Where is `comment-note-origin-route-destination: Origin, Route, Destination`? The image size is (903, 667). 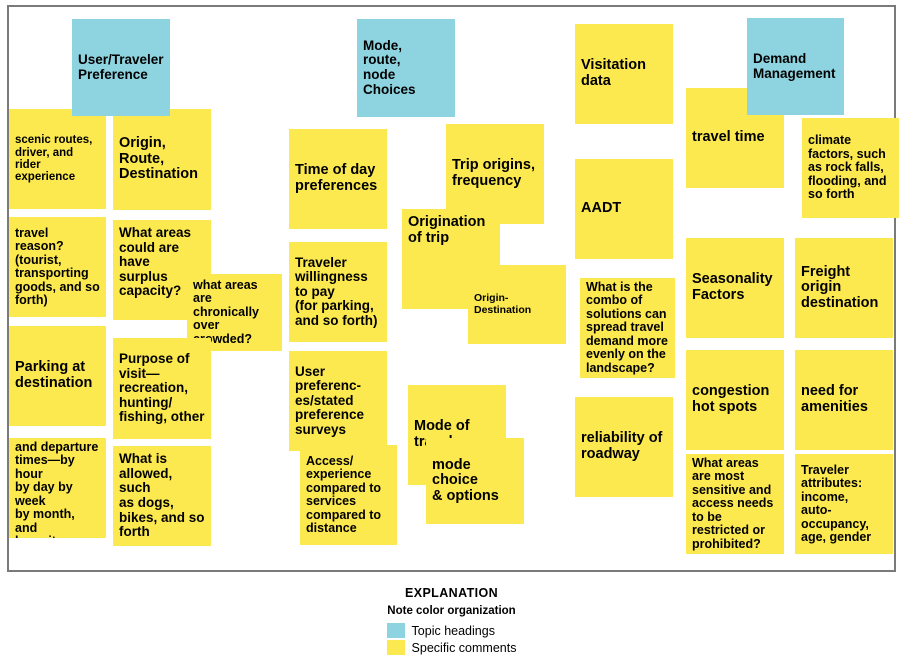
comment-note-origin-route-destination: Origin, Route, Destination is located at coordinates (162, 159).